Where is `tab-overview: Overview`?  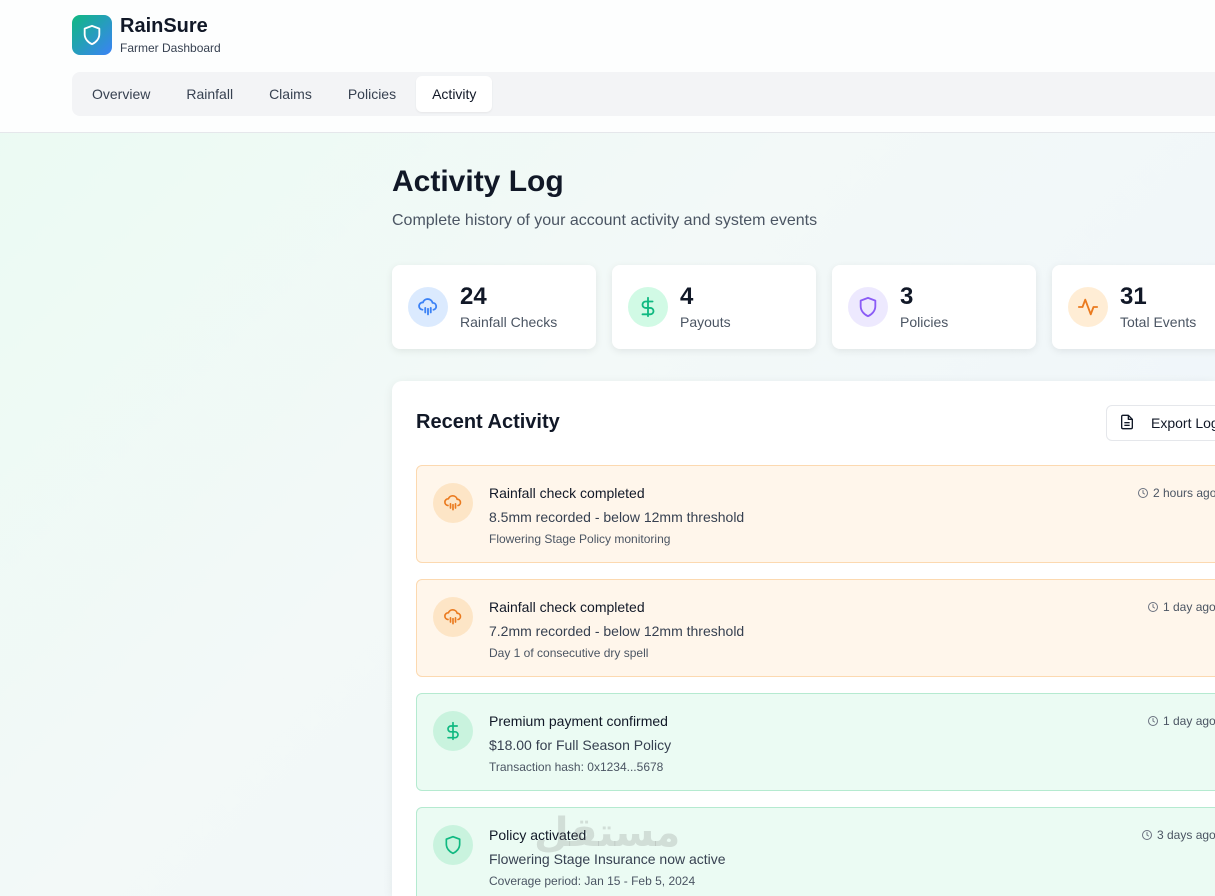
tab-overview: Overview is located at coordinates (121, 94).